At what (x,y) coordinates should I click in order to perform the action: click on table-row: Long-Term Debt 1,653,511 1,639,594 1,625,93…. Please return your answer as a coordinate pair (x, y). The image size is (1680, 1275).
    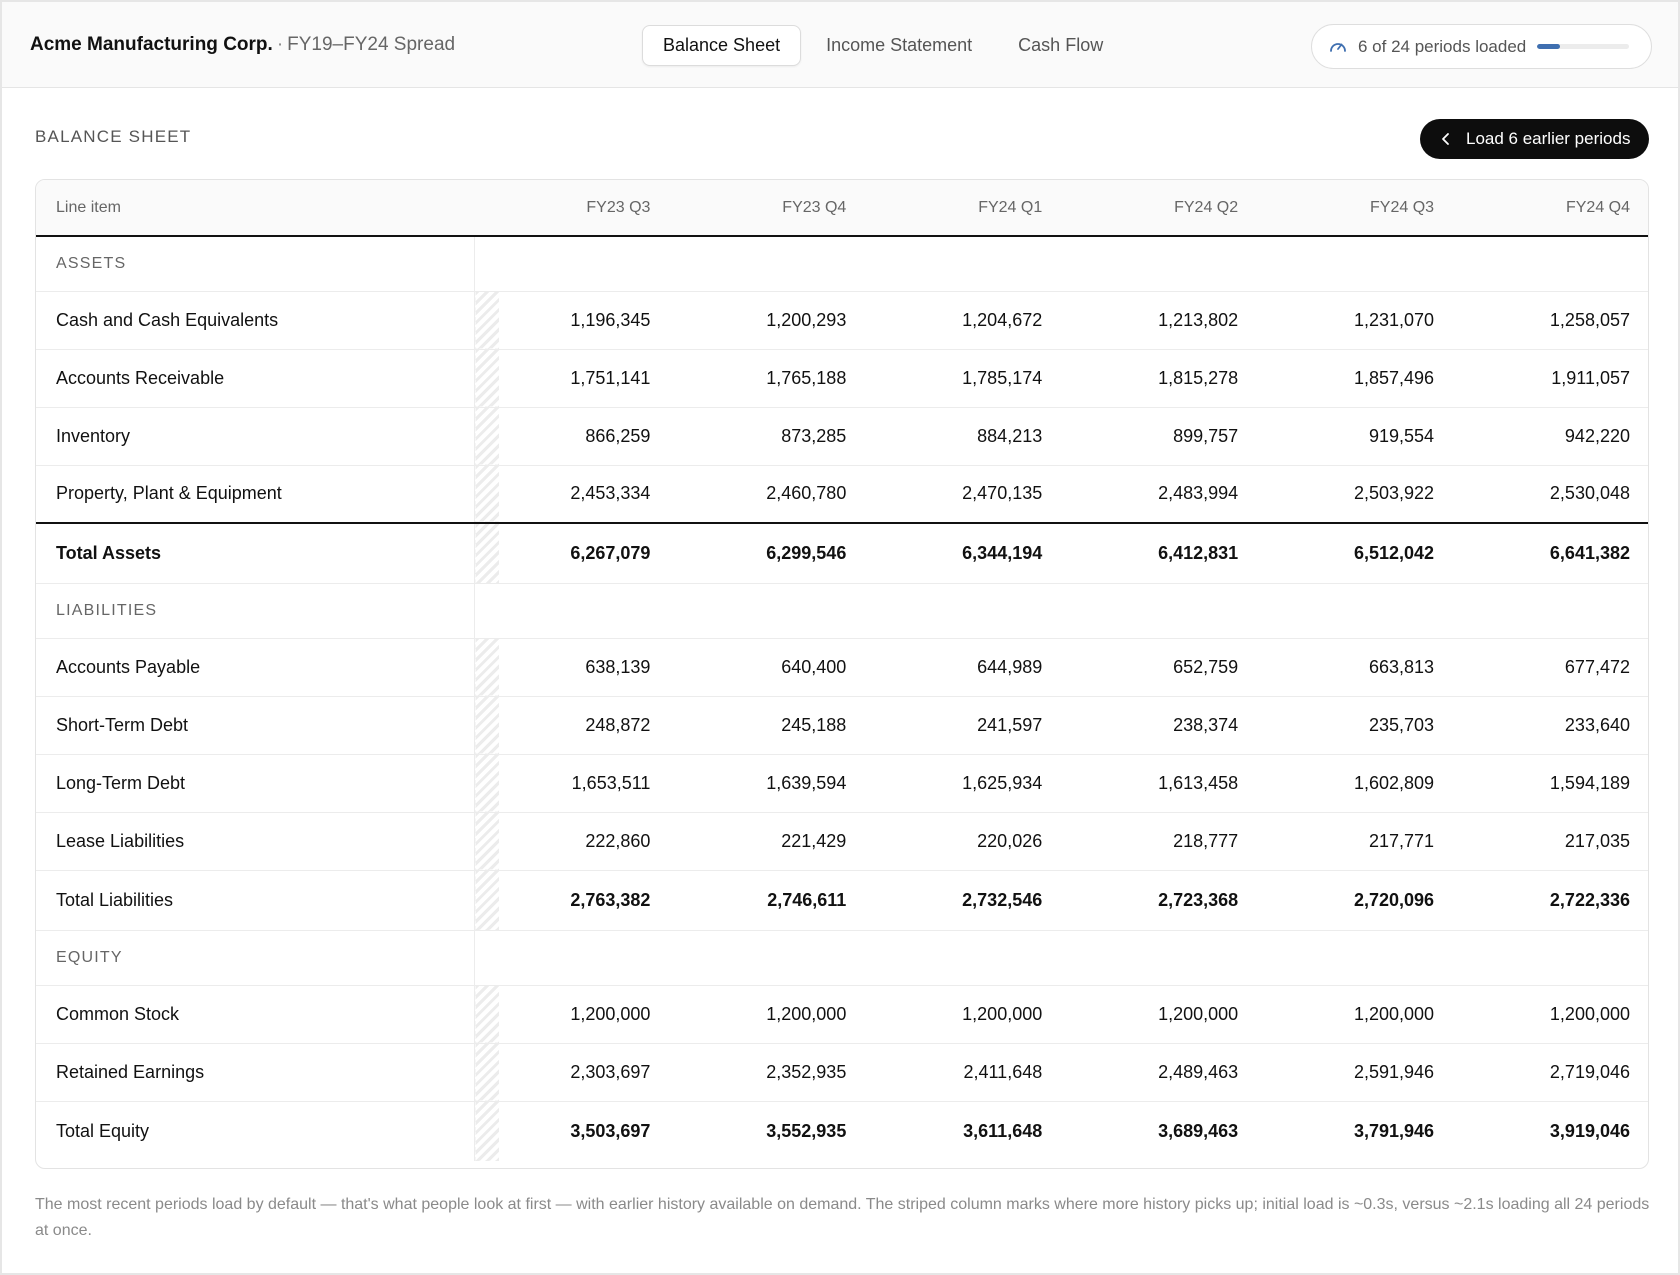
    Looking at the image, I should click on (842, 783).